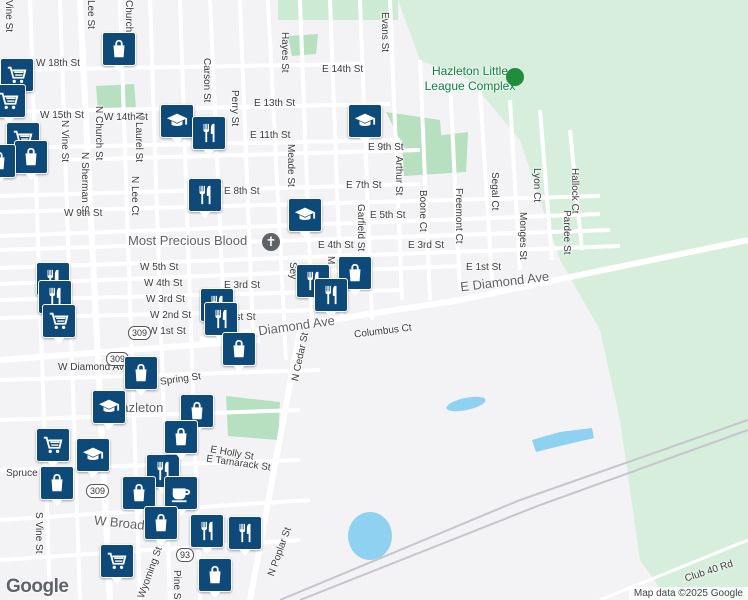 This screenshot has height=600, width=748. I want to click on street-label: E 9th St, so click(386, 147).